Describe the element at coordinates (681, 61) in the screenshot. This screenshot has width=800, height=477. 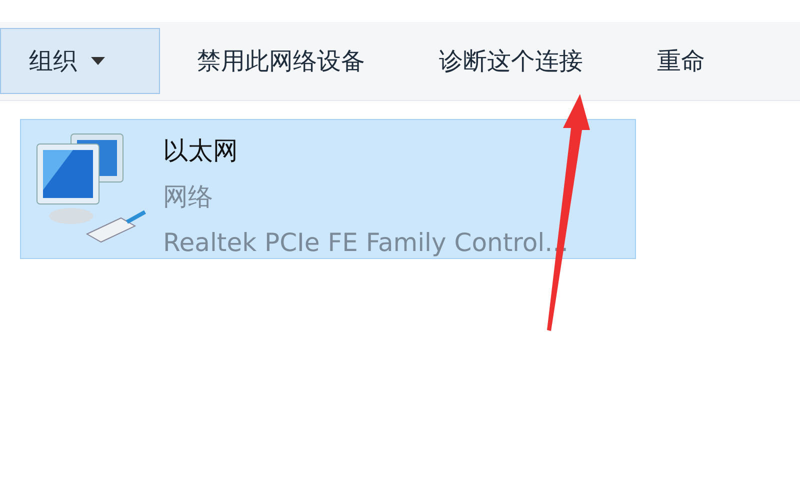
I see `toolbar-button: 重命` at that location.